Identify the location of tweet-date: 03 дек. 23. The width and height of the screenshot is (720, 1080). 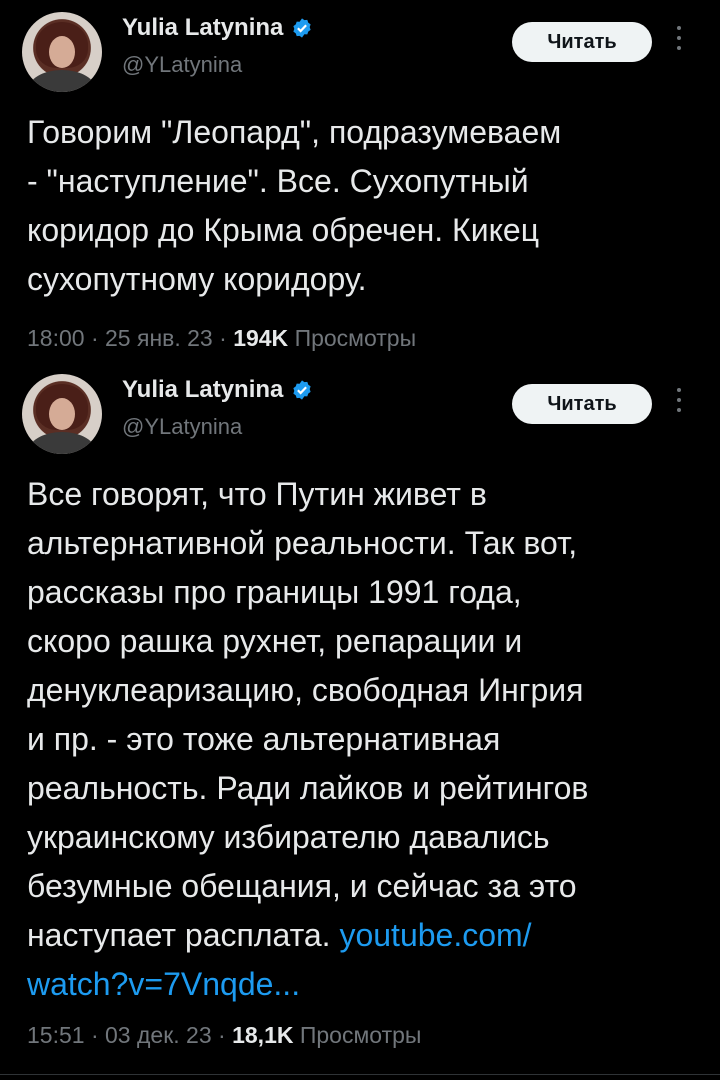
(158, 1035).